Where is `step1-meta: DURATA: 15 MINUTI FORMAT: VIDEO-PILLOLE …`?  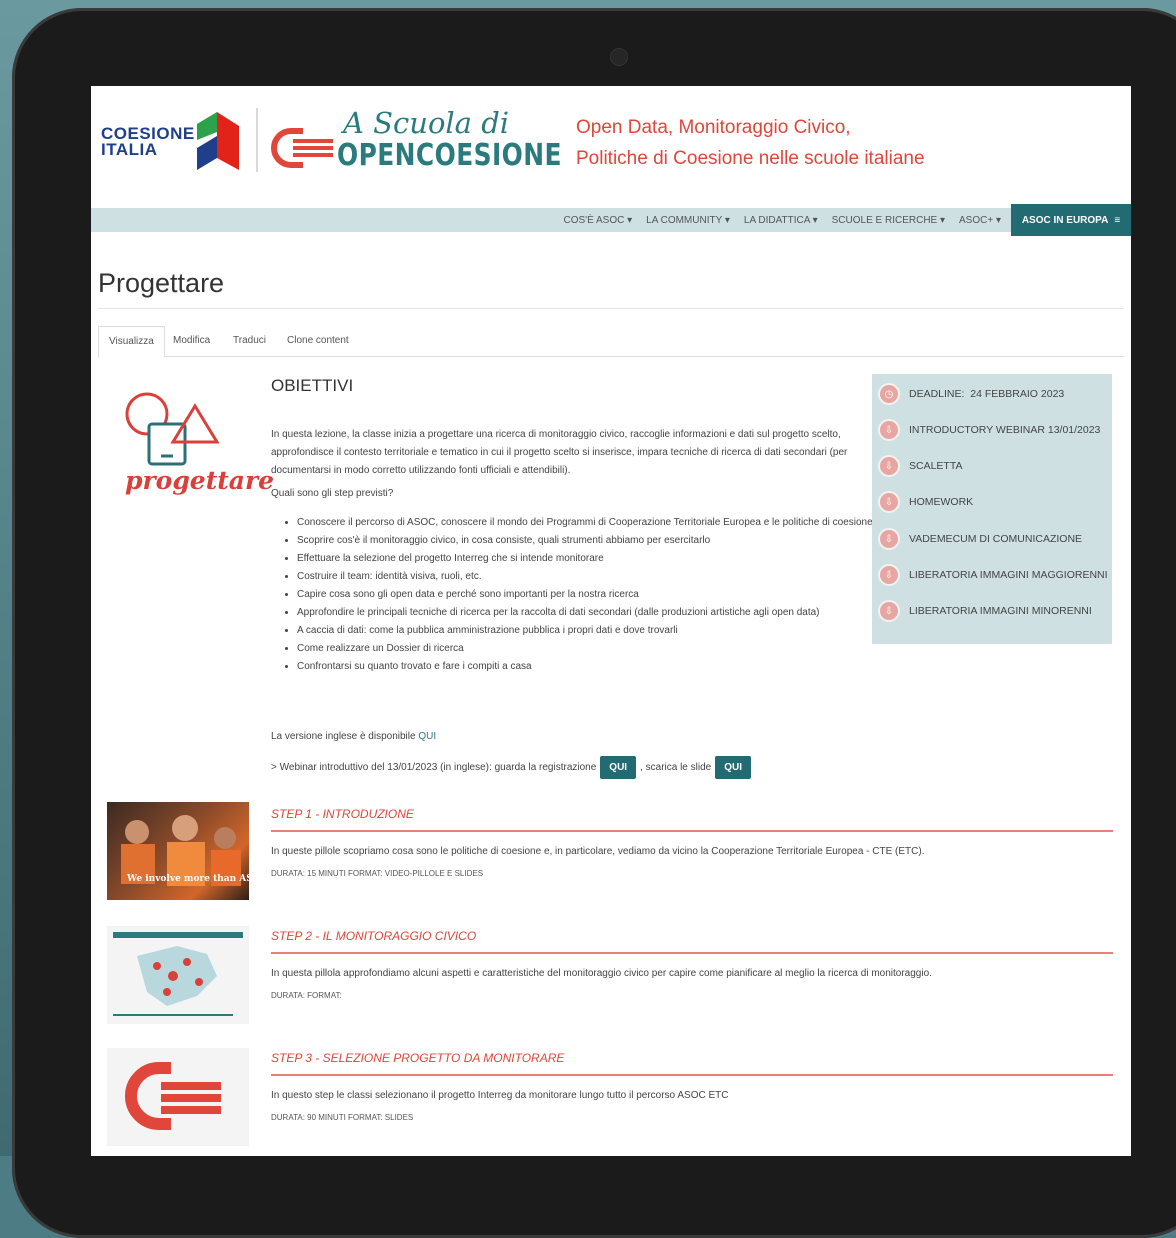
step1-meta: DURATA: 15 MINUTI FORMAT: VIDEO-PILLOLE … is located at coordinates (377, 873).